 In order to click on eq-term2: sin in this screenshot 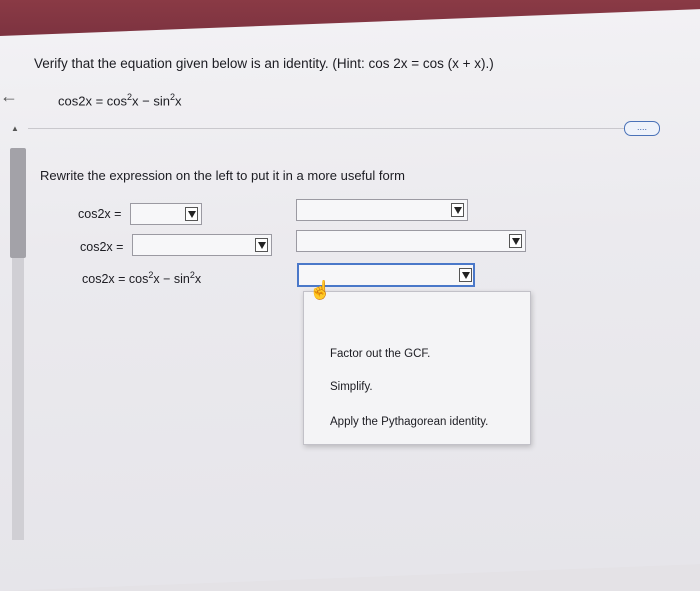, I will do `click(161, 101)`.